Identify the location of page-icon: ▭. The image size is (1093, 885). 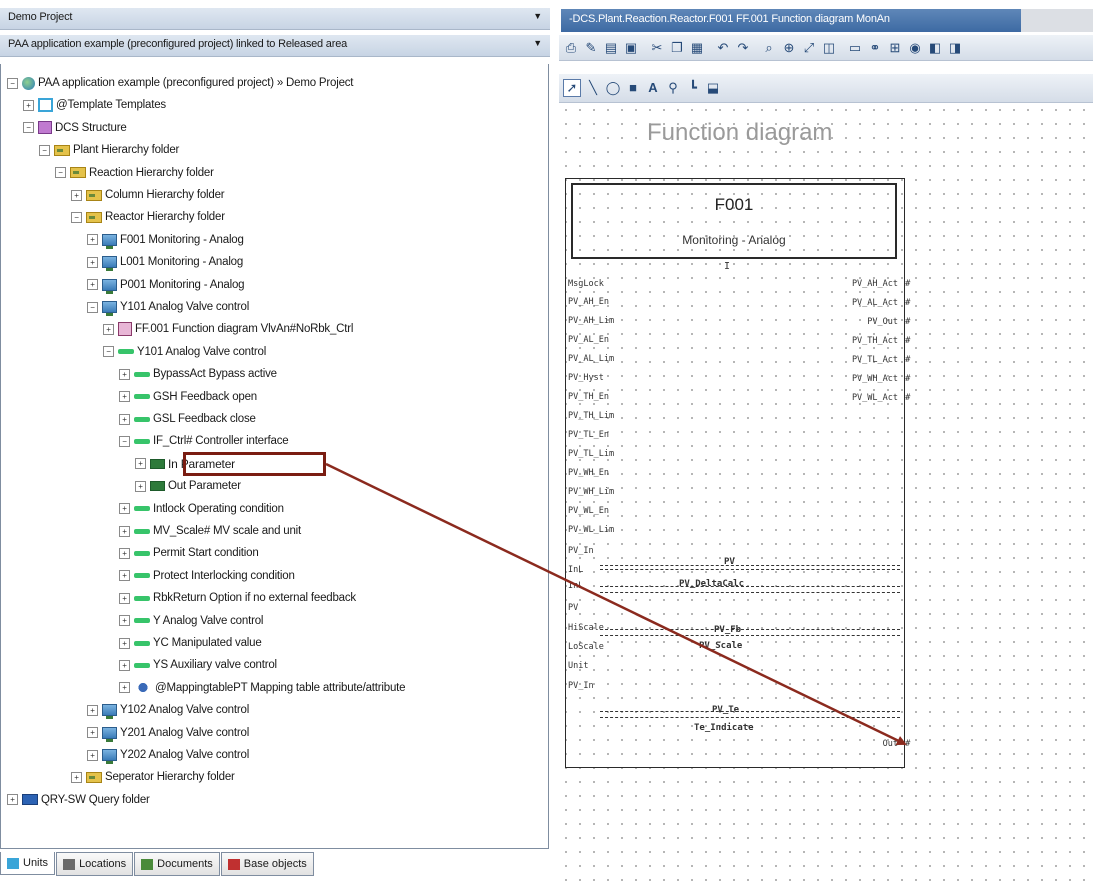
(855, 48).